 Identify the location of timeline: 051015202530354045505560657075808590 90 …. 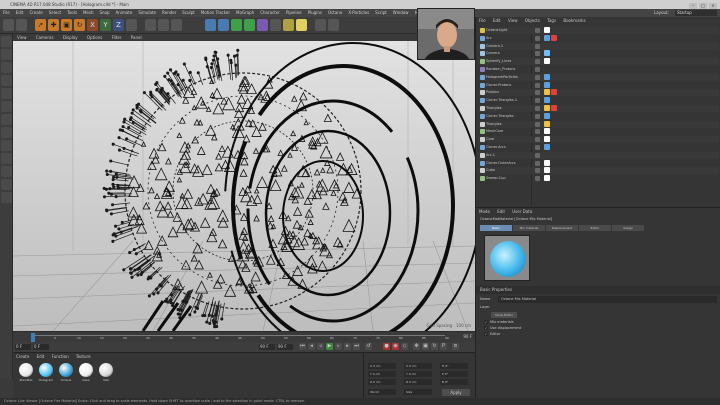
(244, 336).